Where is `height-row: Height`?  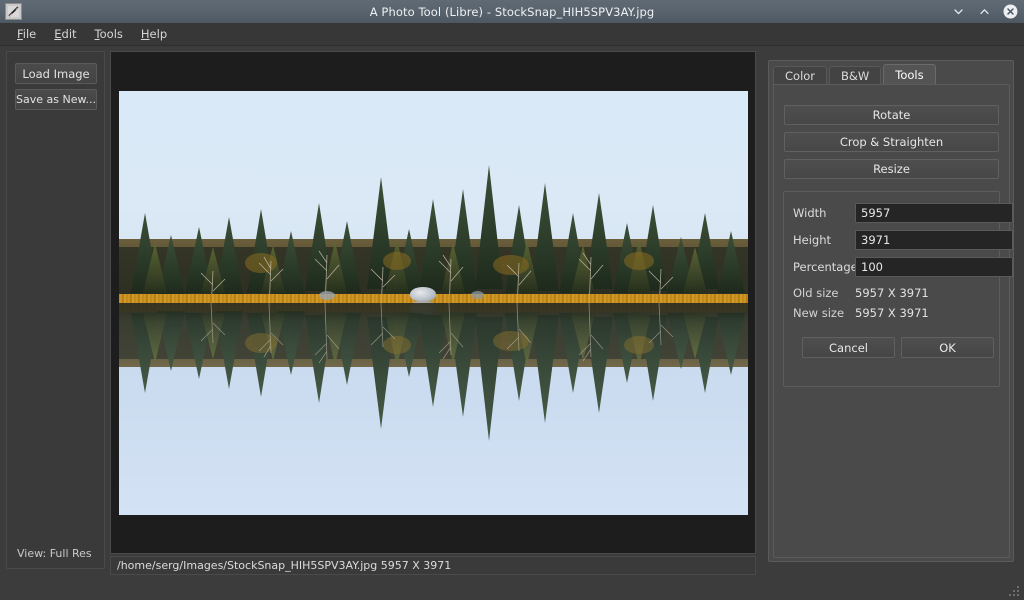
height-row: Height is located at coordinates (903, 240).